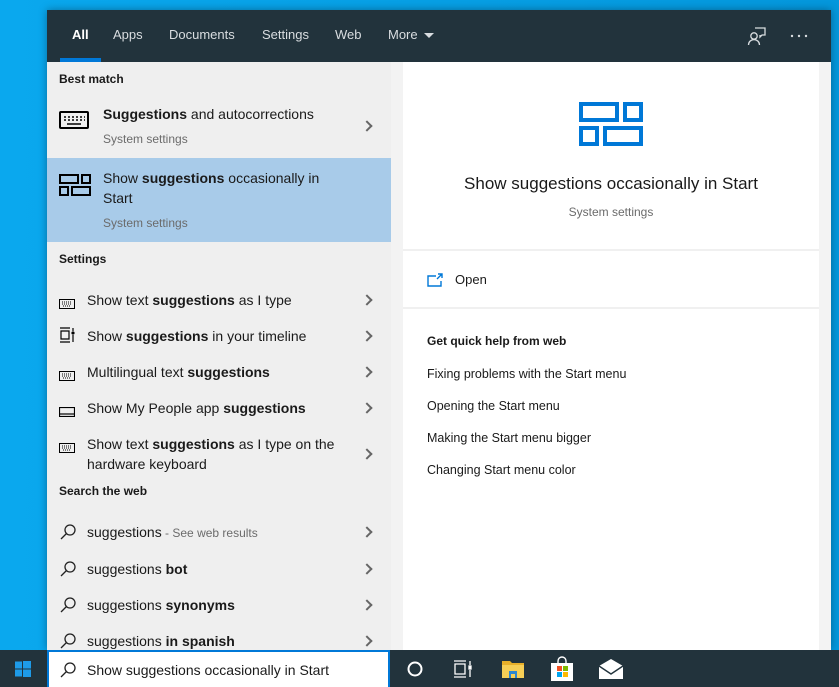 The height and width of the screenshot is (687, 839). I want to click on caret-down-icon, so click(428, 36).